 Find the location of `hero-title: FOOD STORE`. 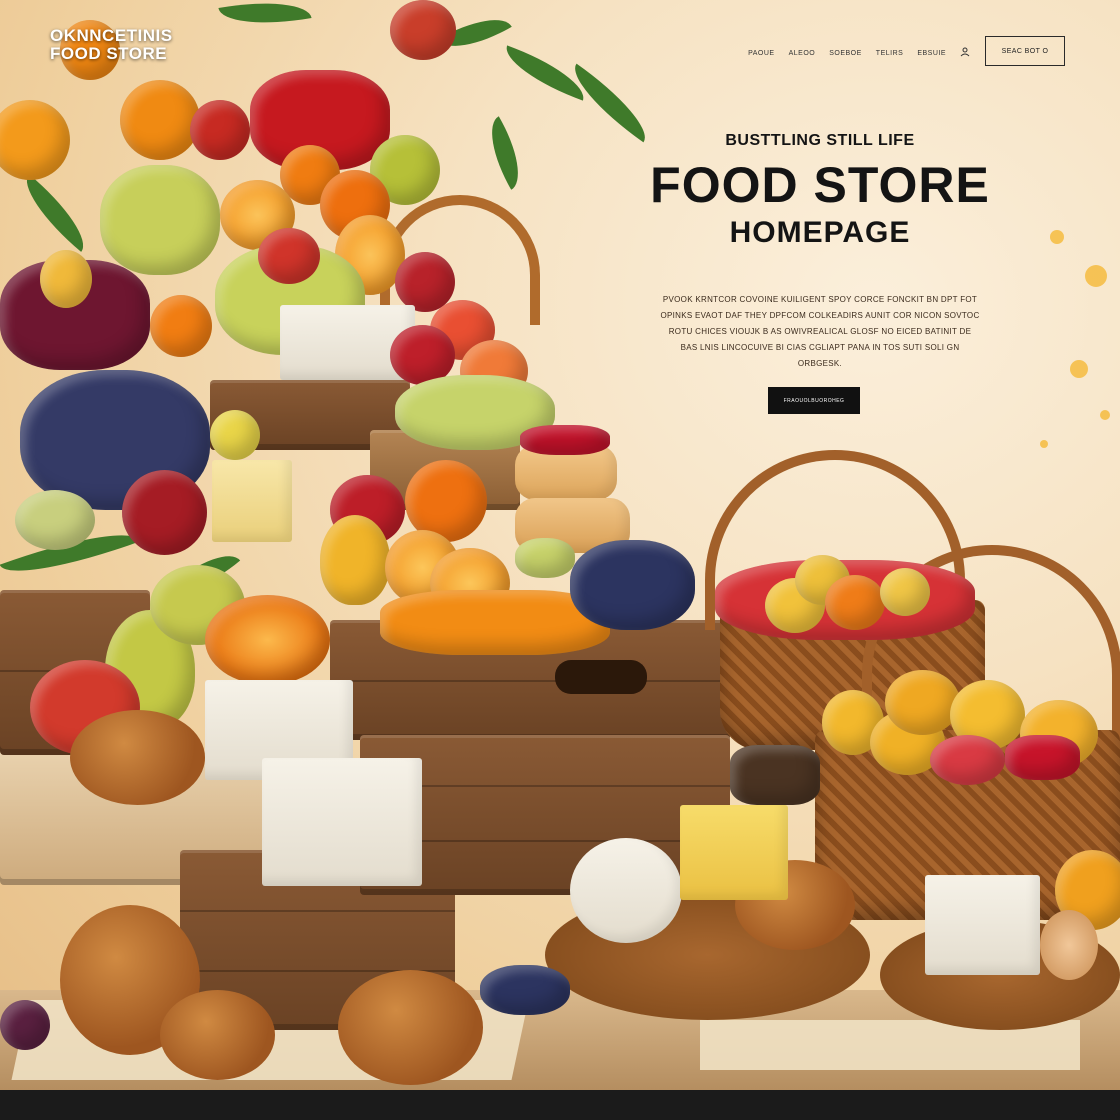

hero-title: FOOD STORE is located at coordinates (820, 185).